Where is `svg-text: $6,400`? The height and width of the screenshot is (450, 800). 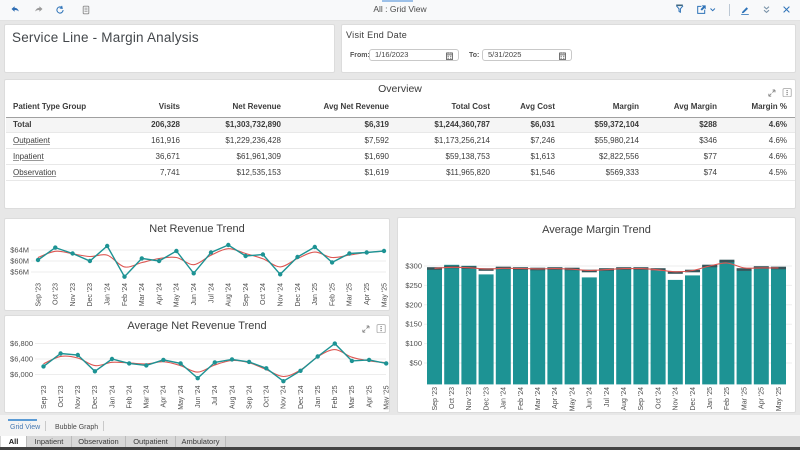 svg-text: $6,400 is located at coordinates (21, 359).